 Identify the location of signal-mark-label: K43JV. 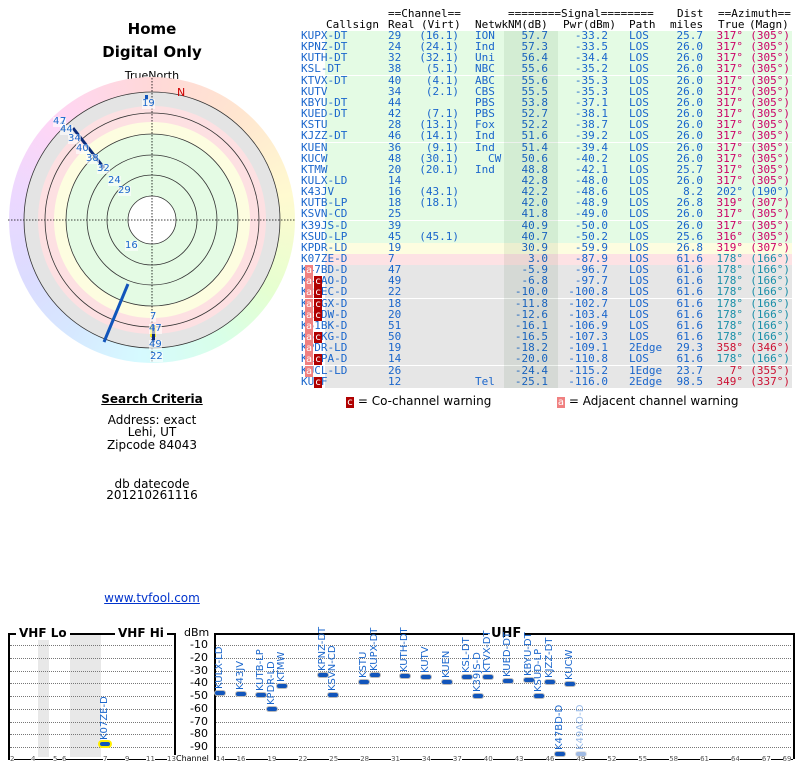
(240, 676).